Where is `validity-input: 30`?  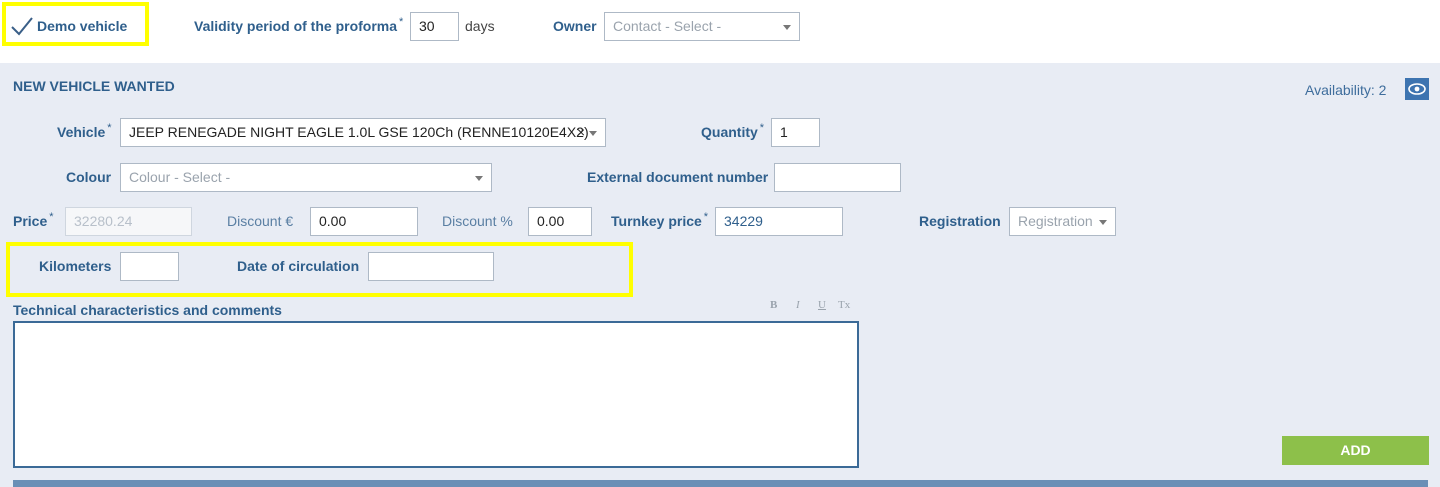
validity-input: 30 is located at coordinates (434, 26).